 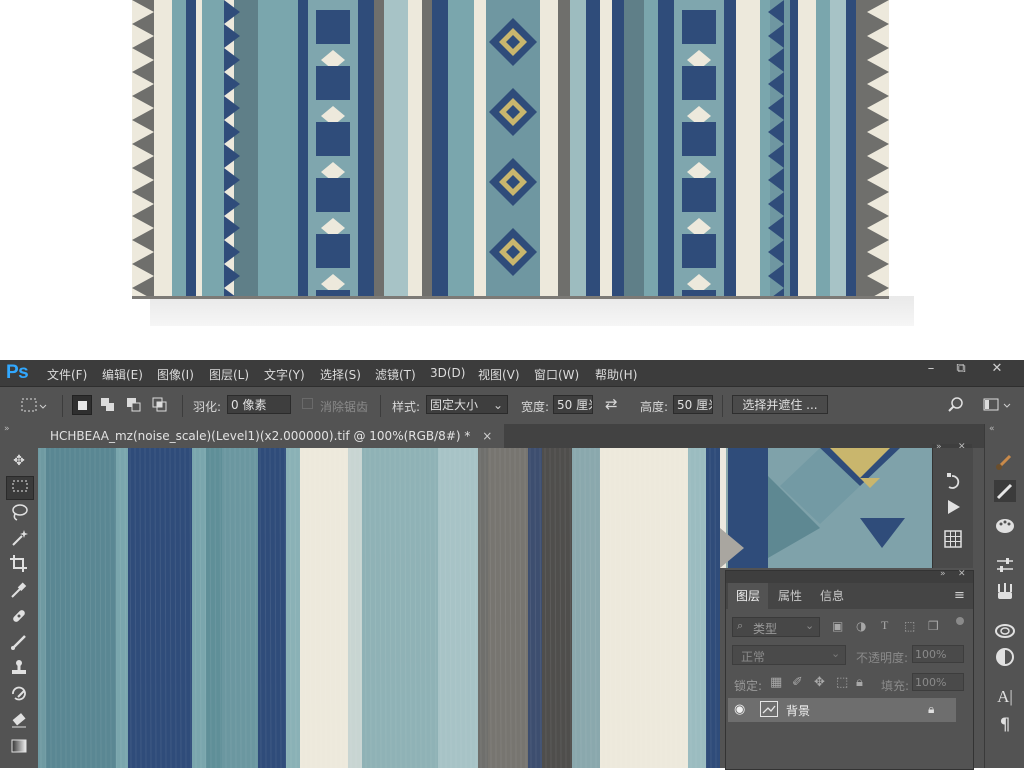 I want to click on opacity-label: 不透明度:, so click(x=882, y=658).